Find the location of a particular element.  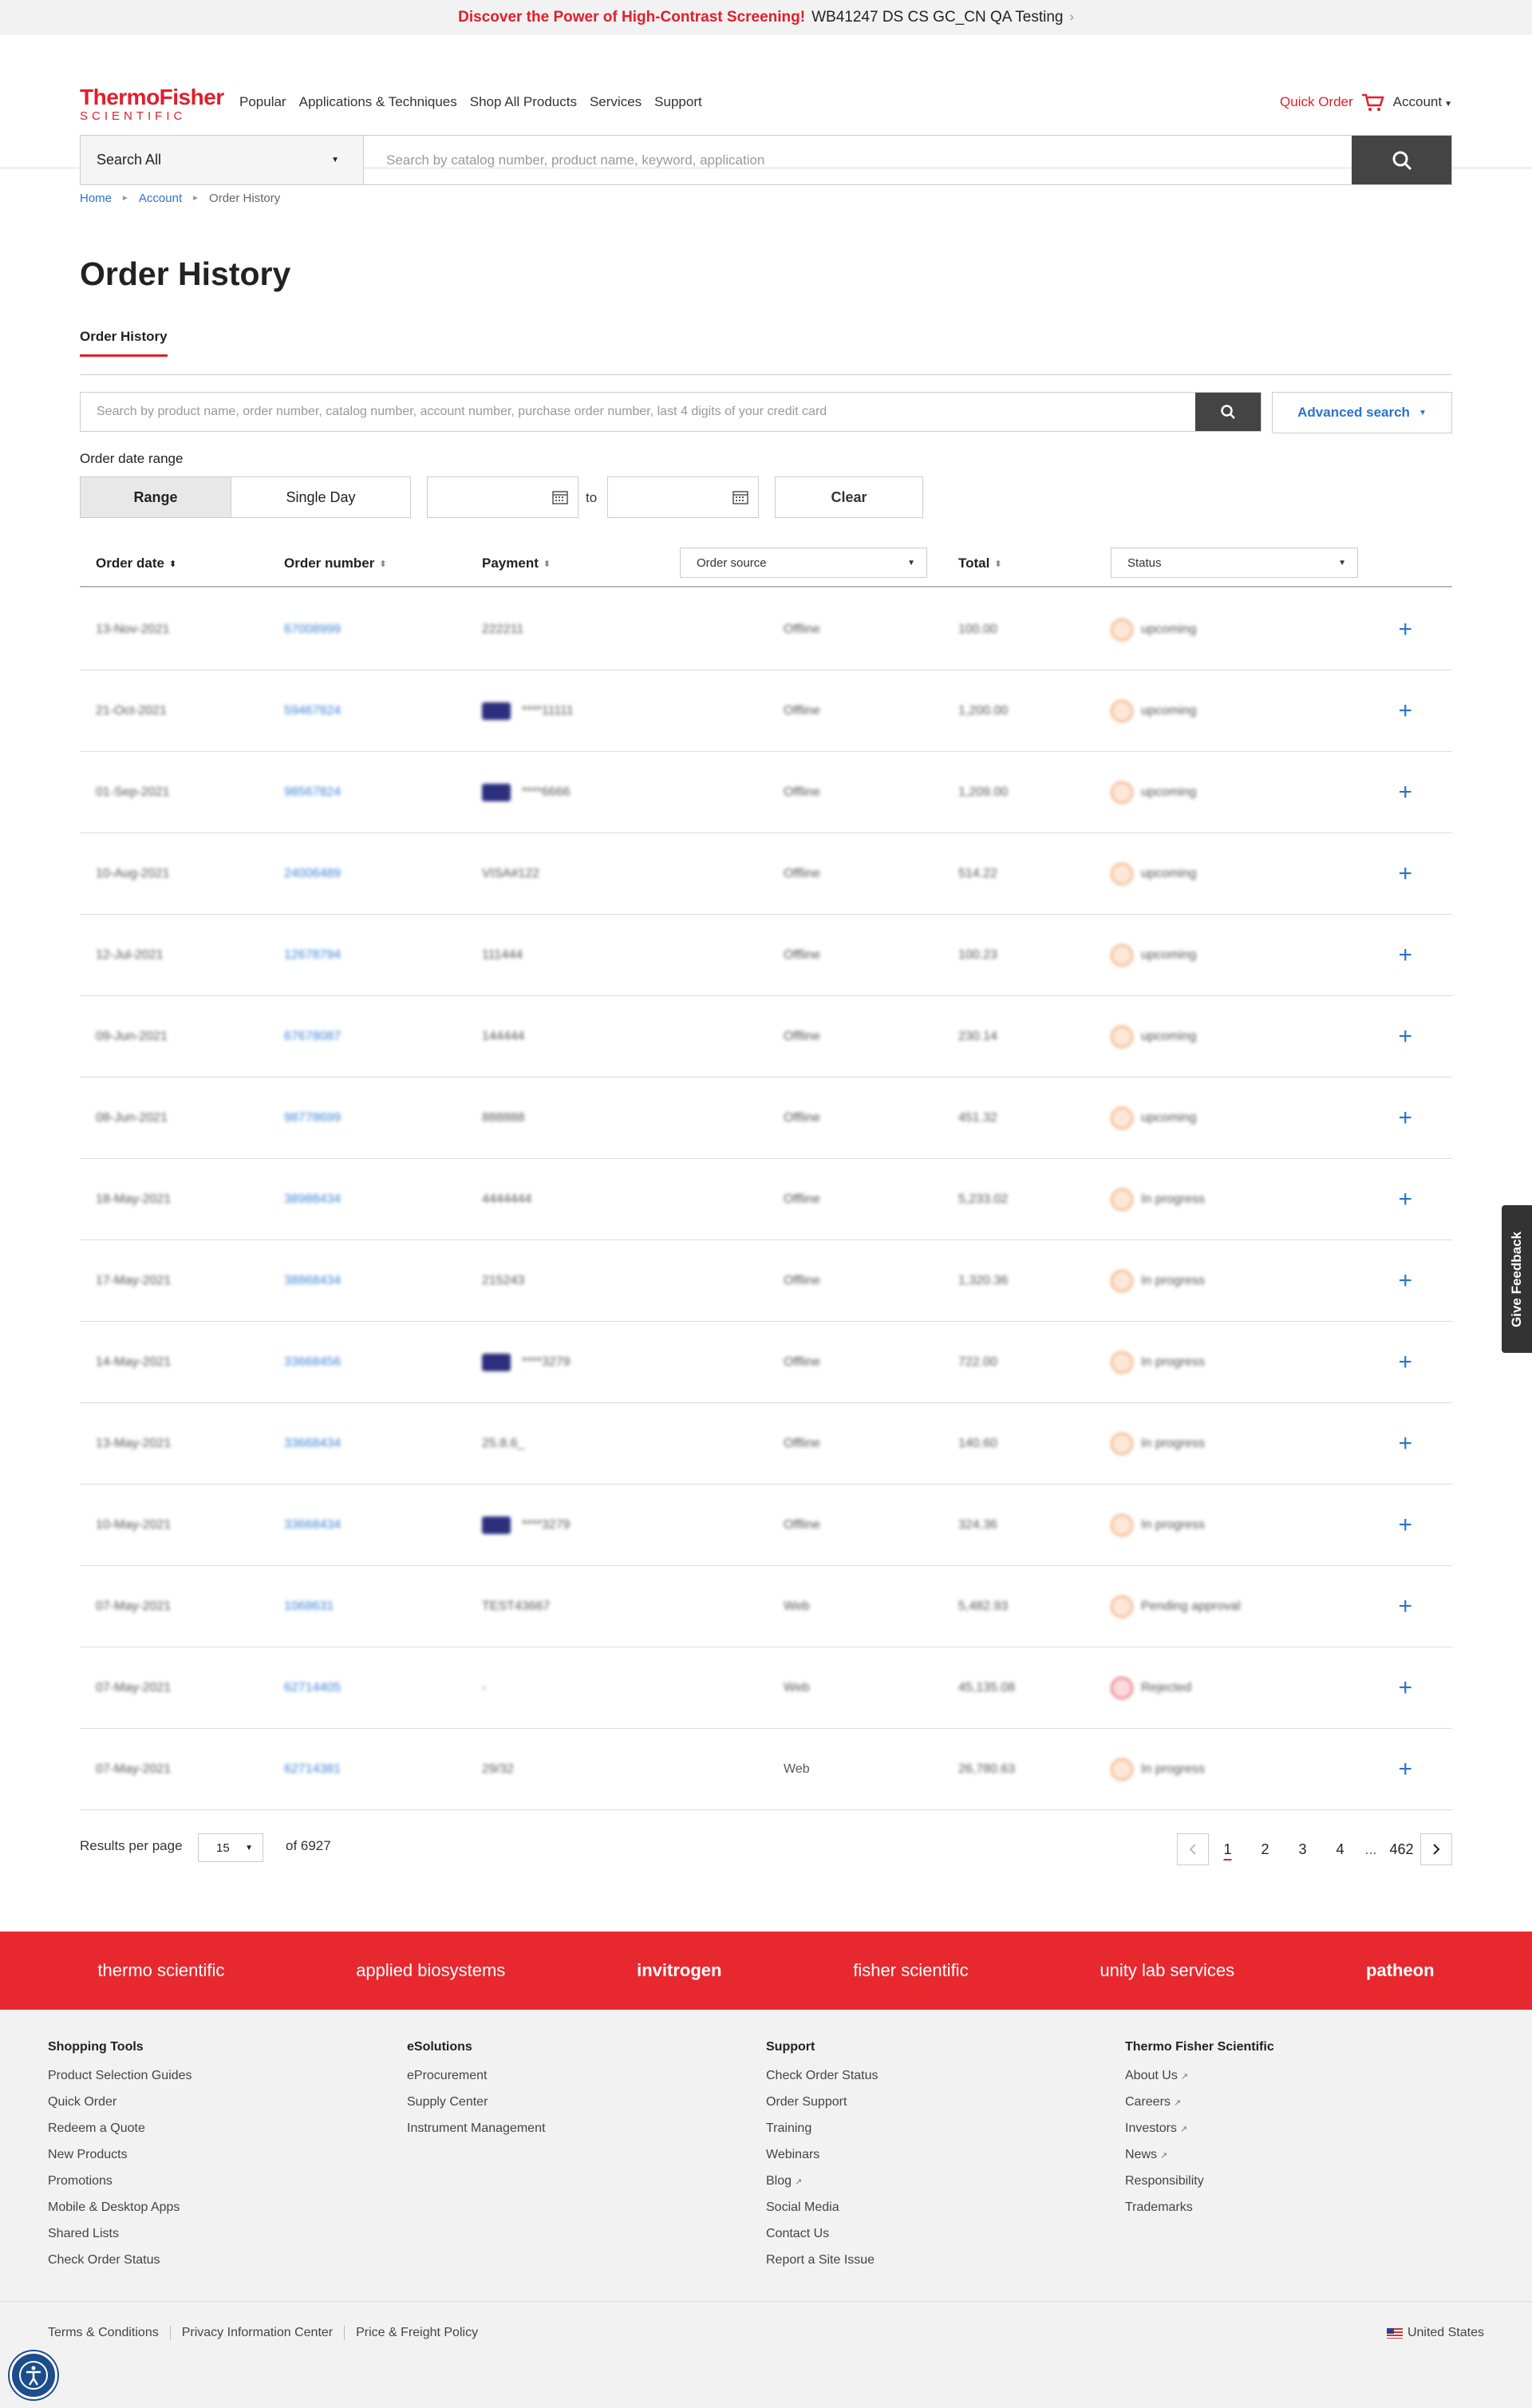

cell-order-number-link: 62714381 is located at coordinates (312, 1769).